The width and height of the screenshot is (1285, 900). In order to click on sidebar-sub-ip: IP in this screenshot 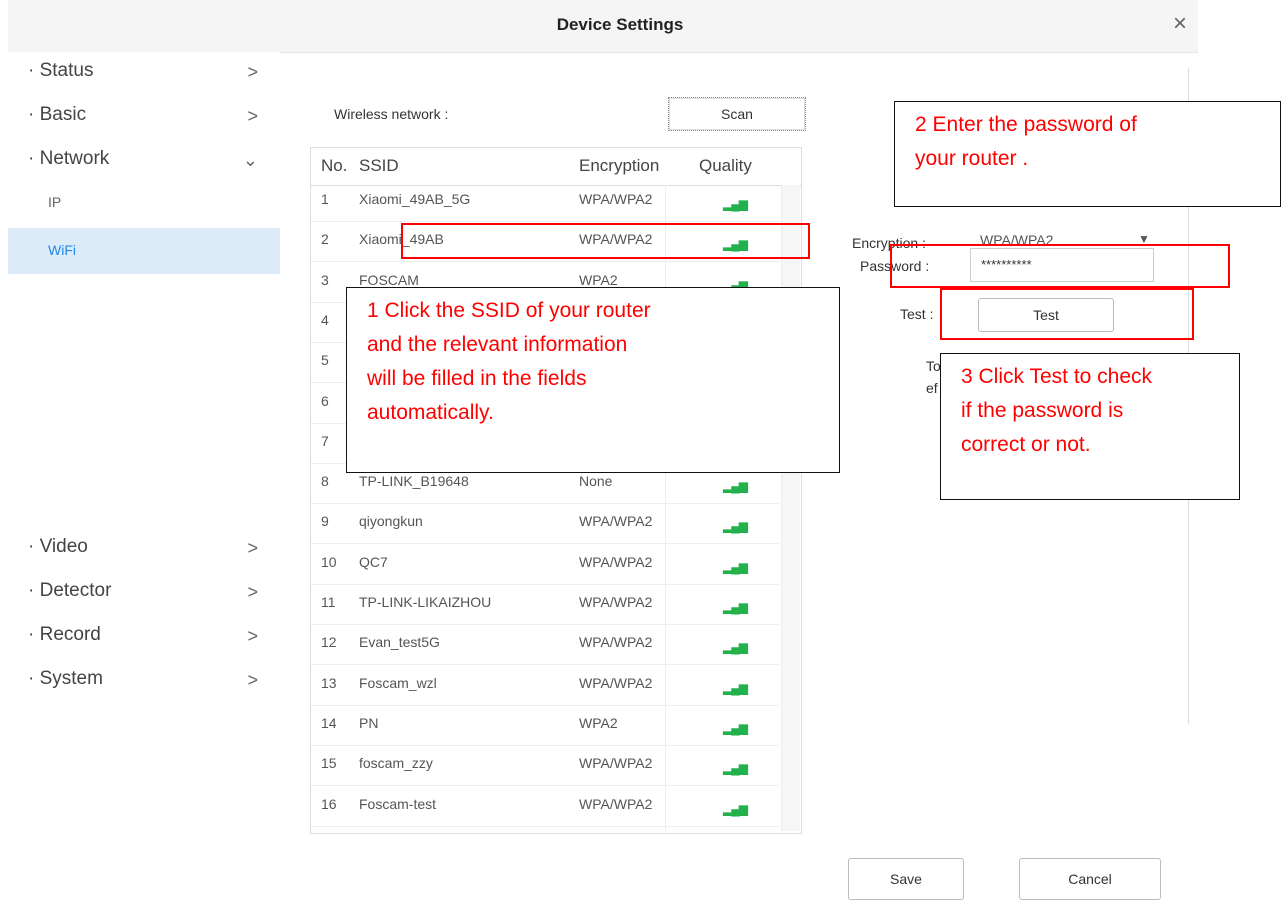, I will do `click(144, 203)`.